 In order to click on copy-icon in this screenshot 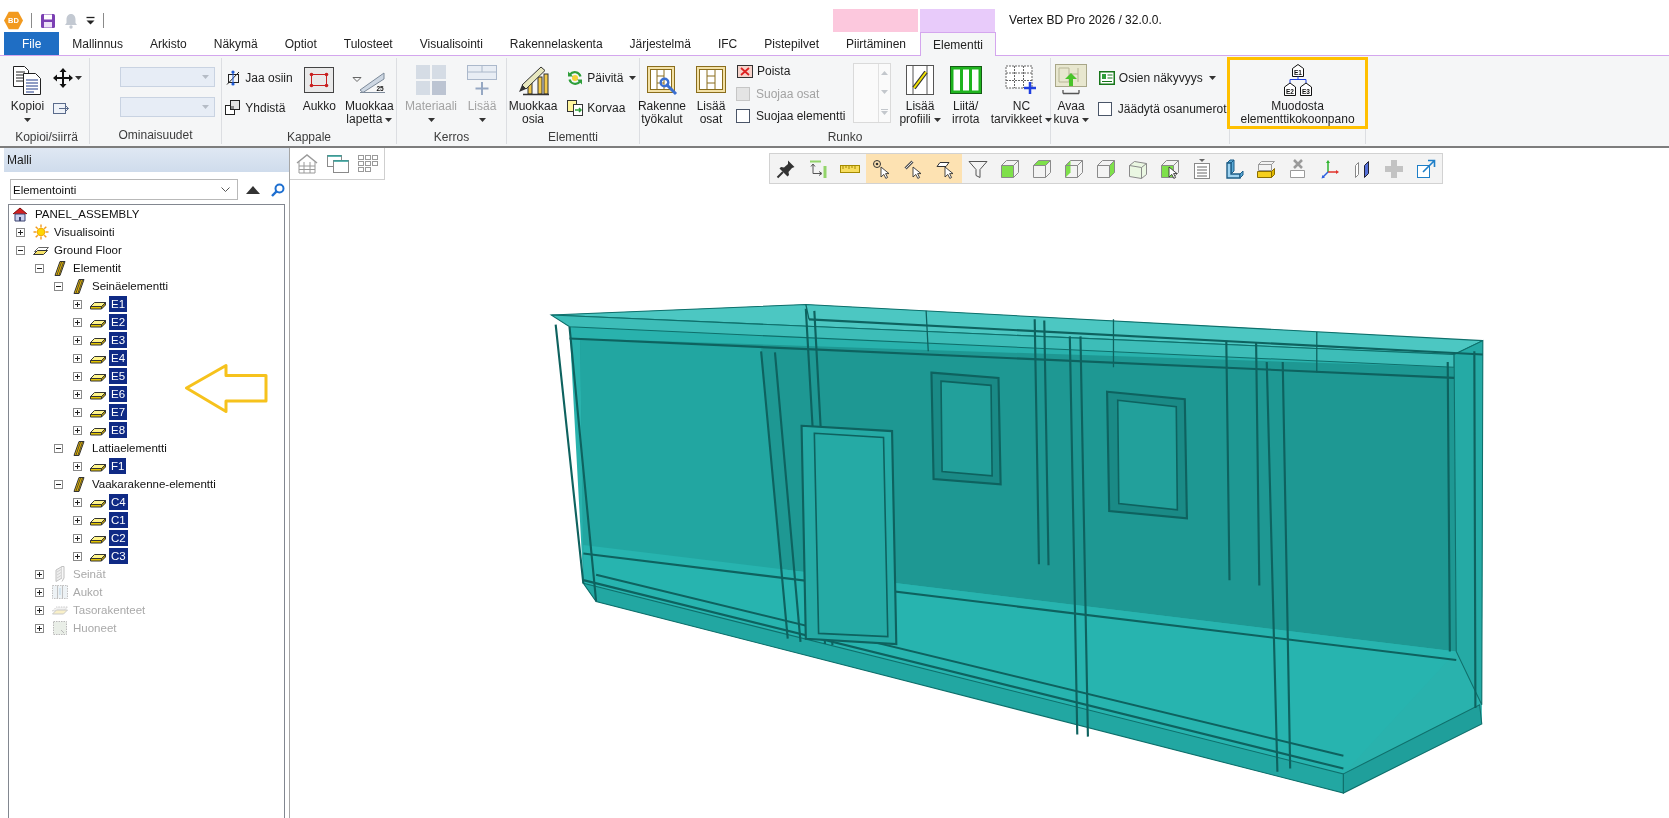, I will do `click(27, 80)`.